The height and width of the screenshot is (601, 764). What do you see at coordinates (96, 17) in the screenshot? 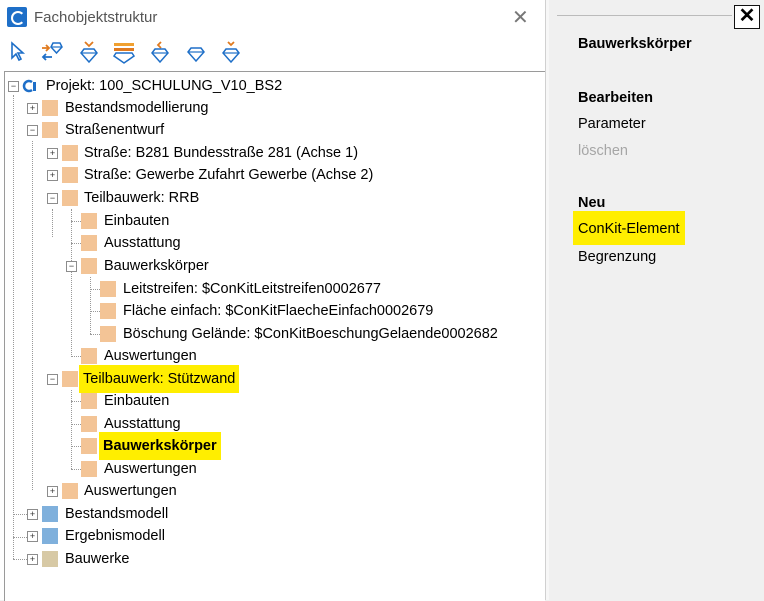
I see `window-title: Fachobjektstruktur` at bounding box center [96, 17].